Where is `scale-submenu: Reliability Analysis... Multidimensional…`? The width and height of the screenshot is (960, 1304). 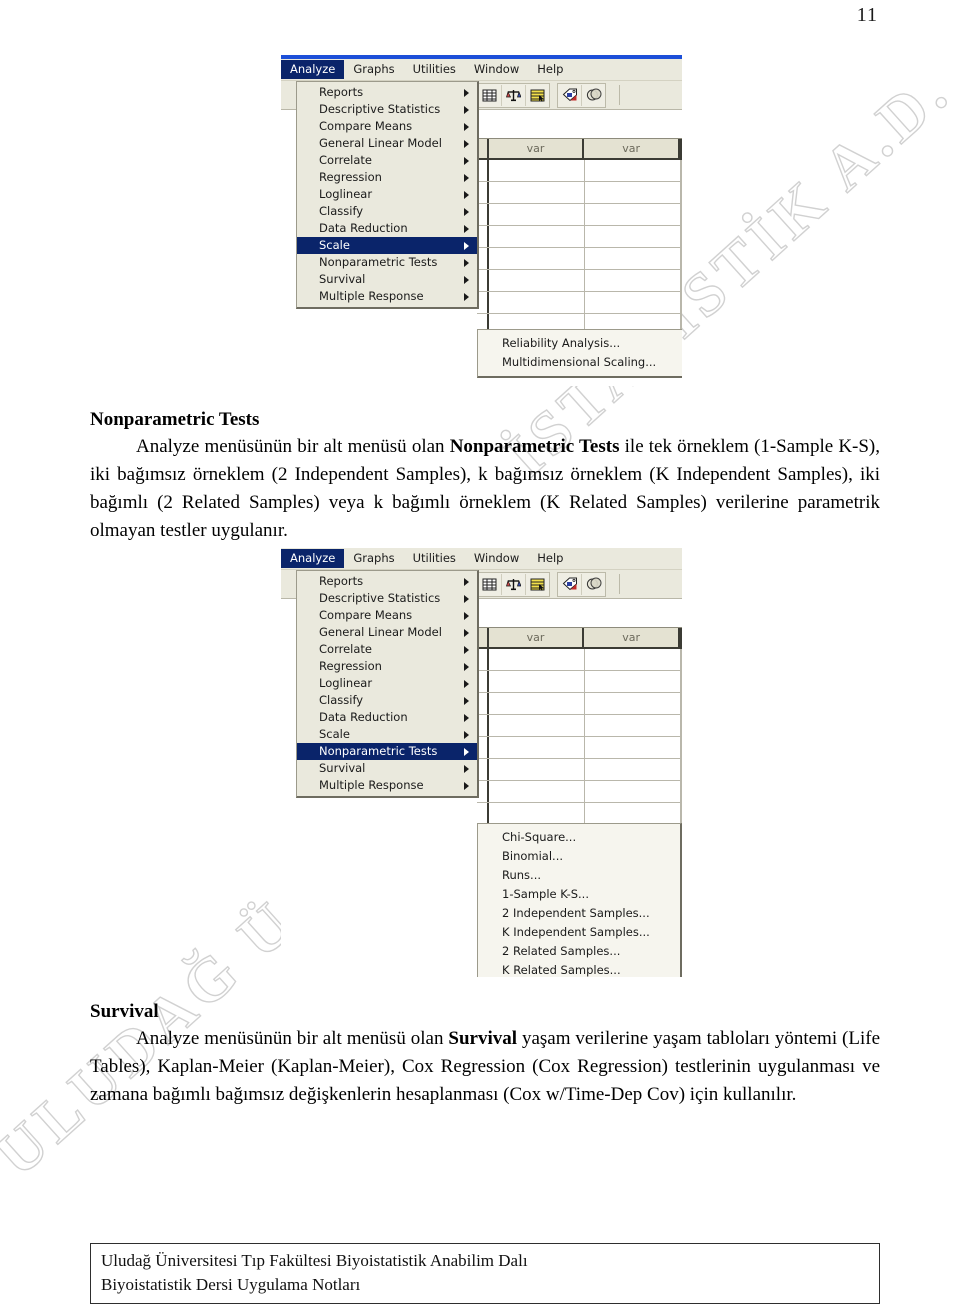
scale-submenu: Reliability Analysis... Multidimensional… is located at coordinates (579, 353).